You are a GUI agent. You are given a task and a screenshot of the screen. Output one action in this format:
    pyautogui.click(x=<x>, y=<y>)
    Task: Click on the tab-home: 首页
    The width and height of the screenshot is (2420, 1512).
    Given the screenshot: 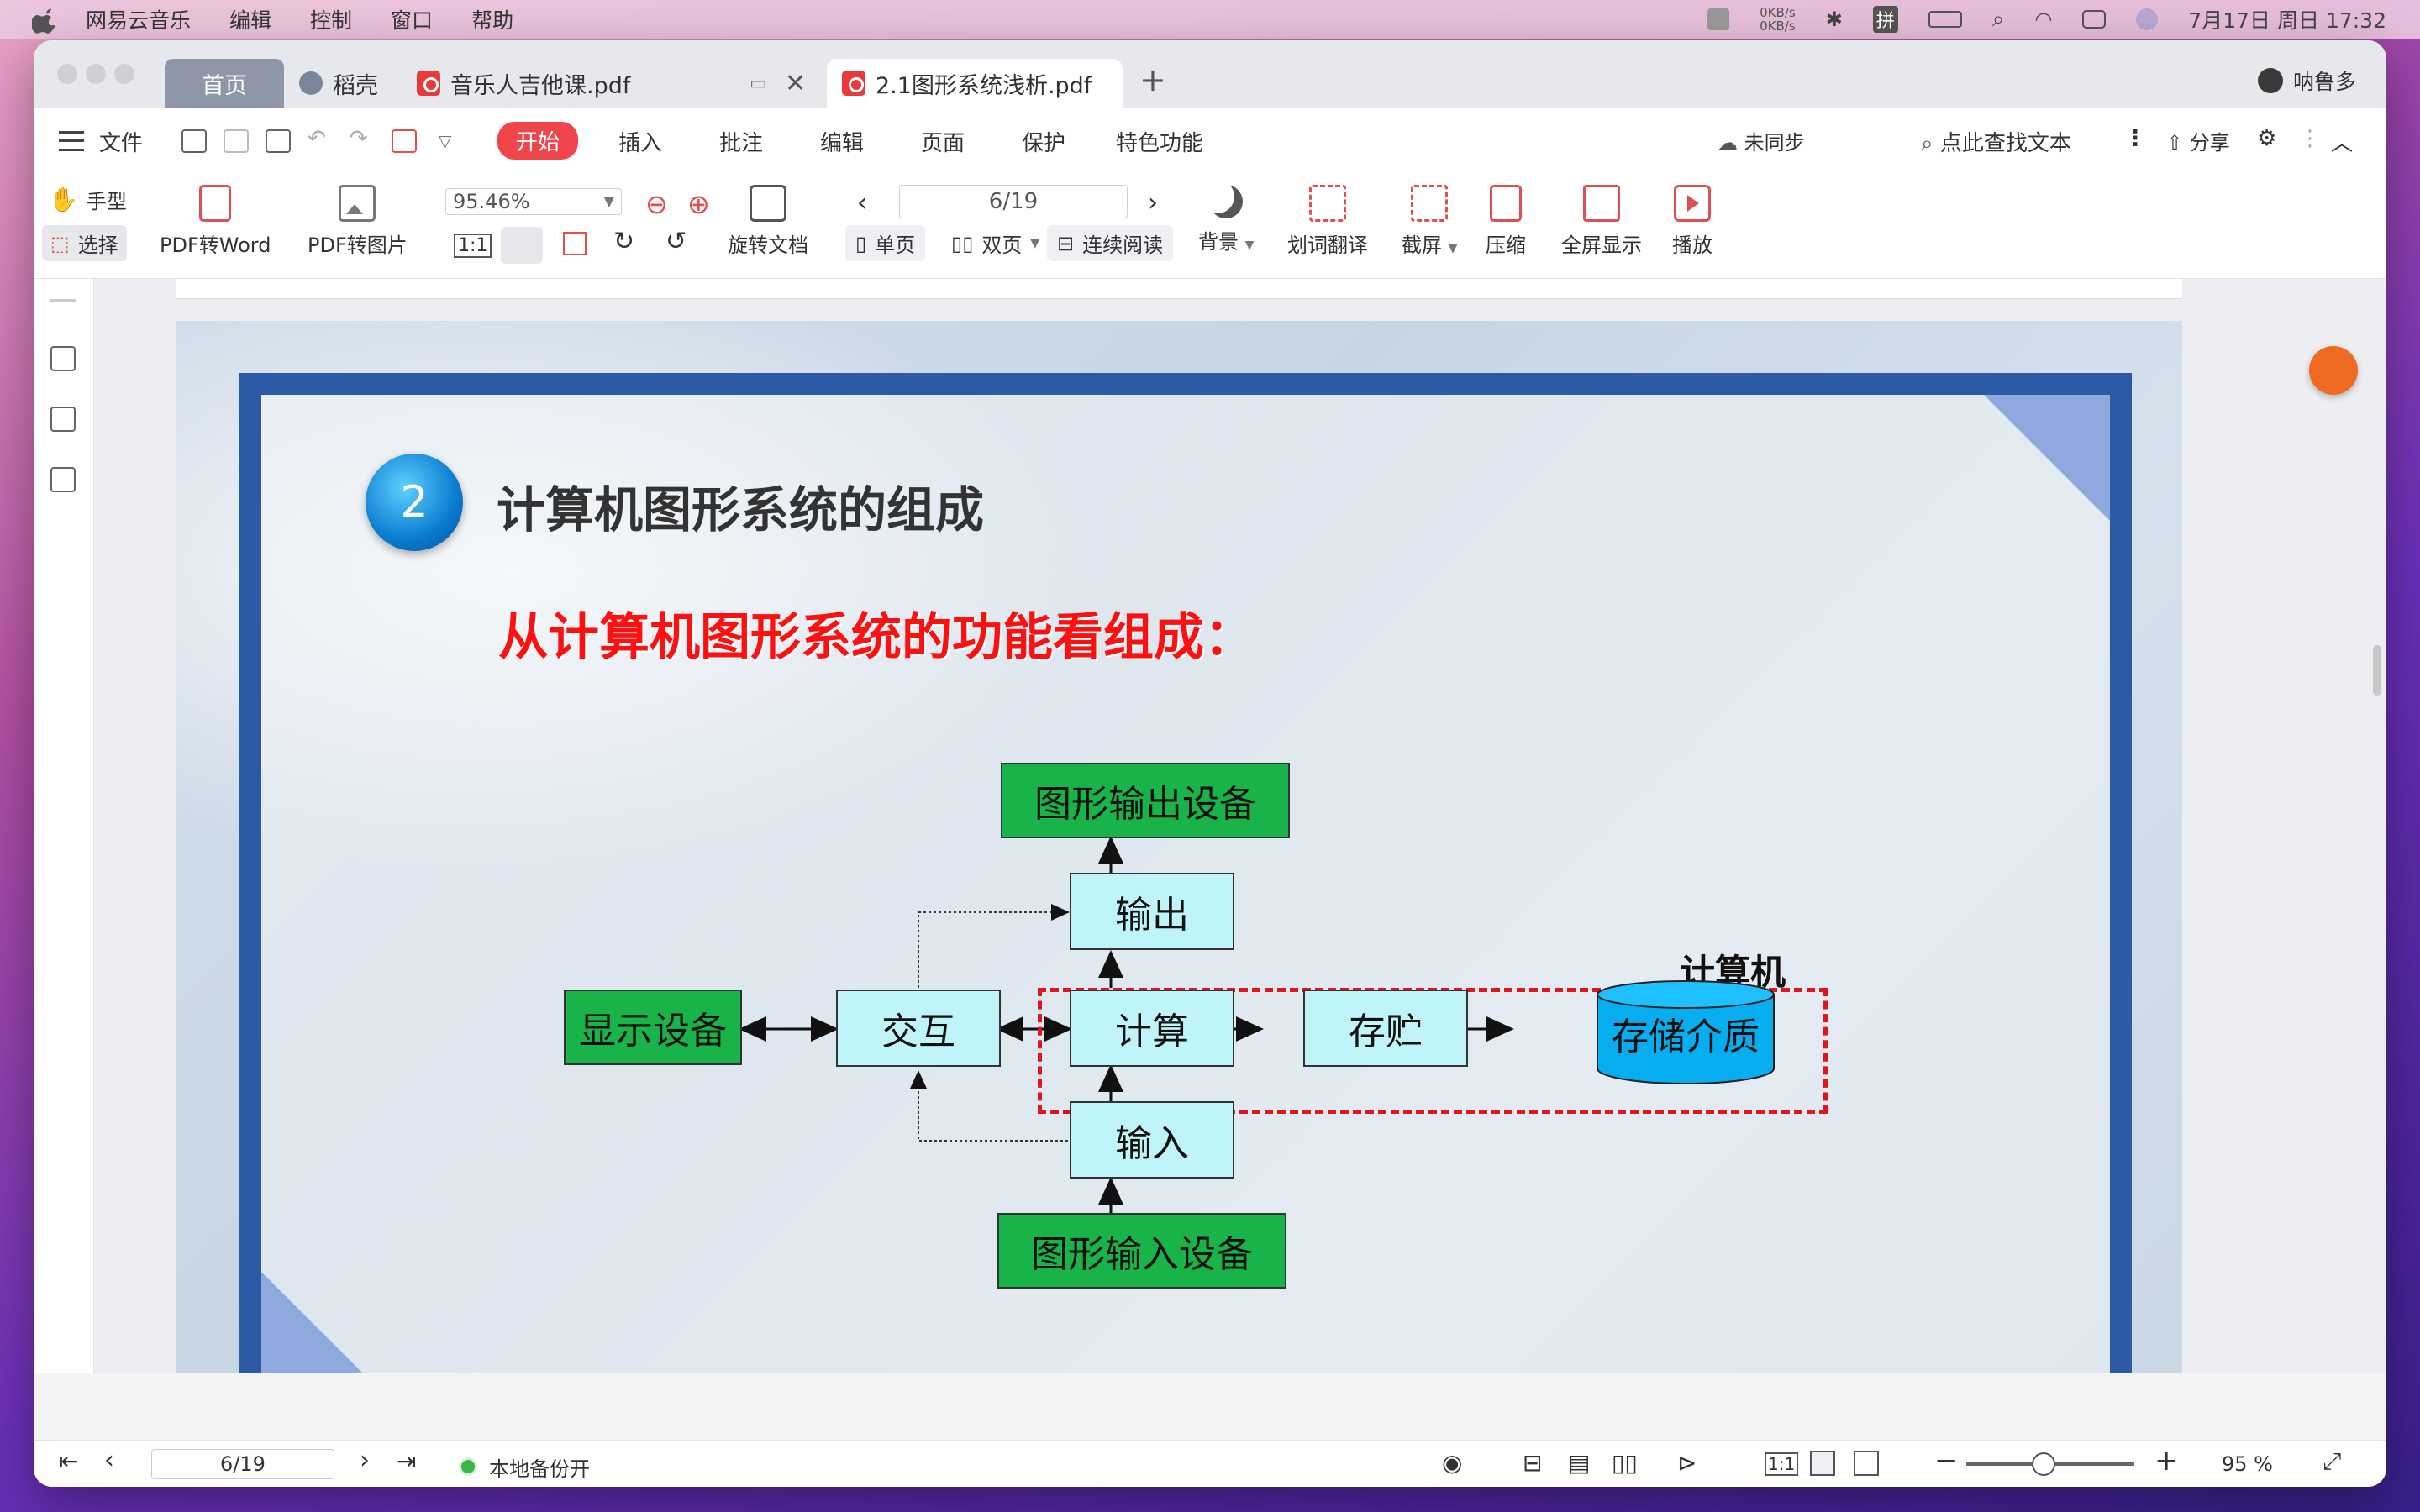 What is the action you would take?
    pyautogui.click(x=225, y=83)
    